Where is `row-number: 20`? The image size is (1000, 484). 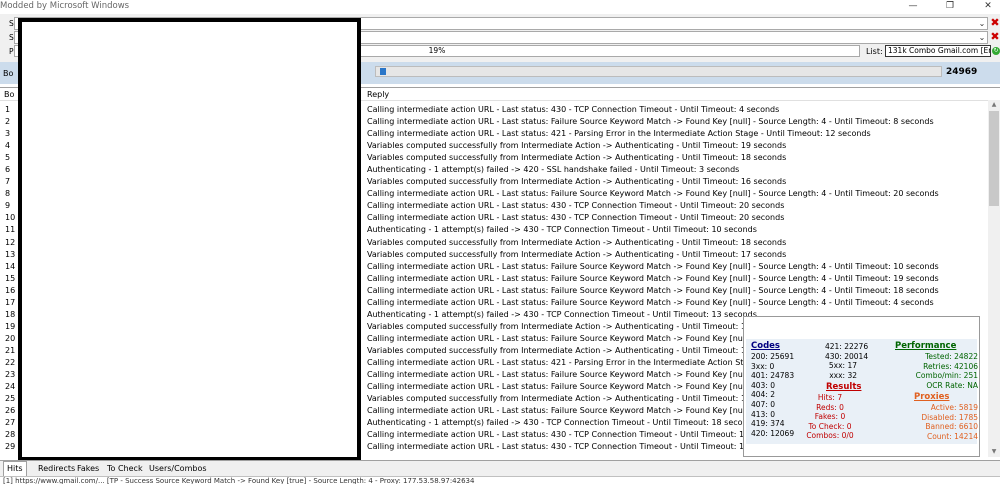 row-number: 20 is located at coordinates (10, 339).